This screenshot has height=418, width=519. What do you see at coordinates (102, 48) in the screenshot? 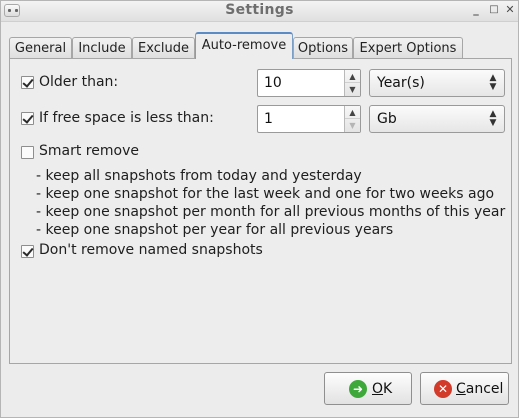
I see `tab-include: Include` at bounding box center [102, 48].